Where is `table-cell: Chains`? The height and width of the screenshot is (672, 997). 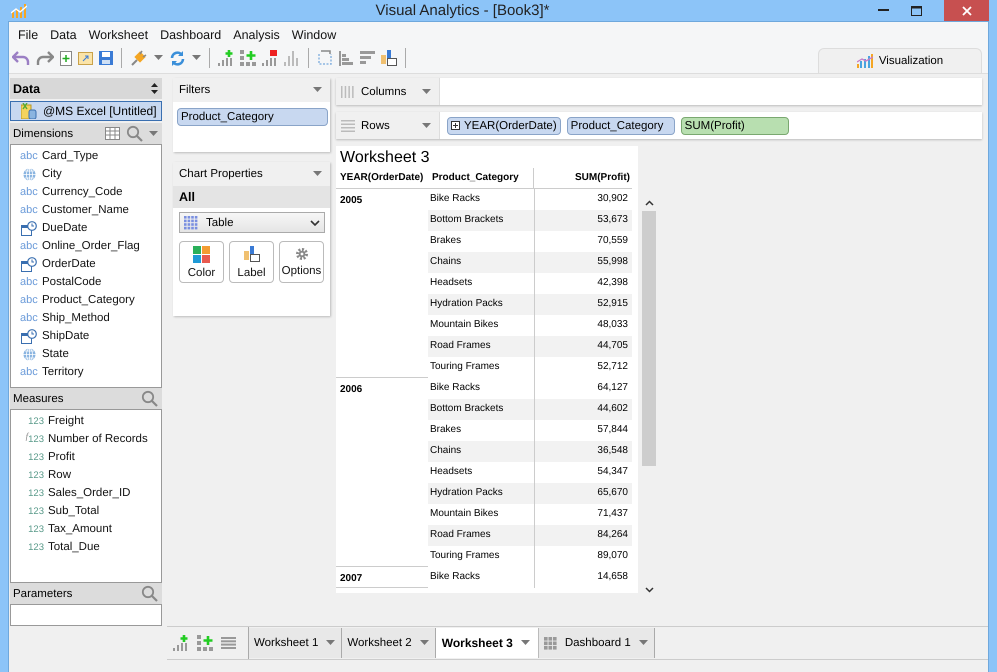 table-cell: Chains is located at coordinates (481, 451).